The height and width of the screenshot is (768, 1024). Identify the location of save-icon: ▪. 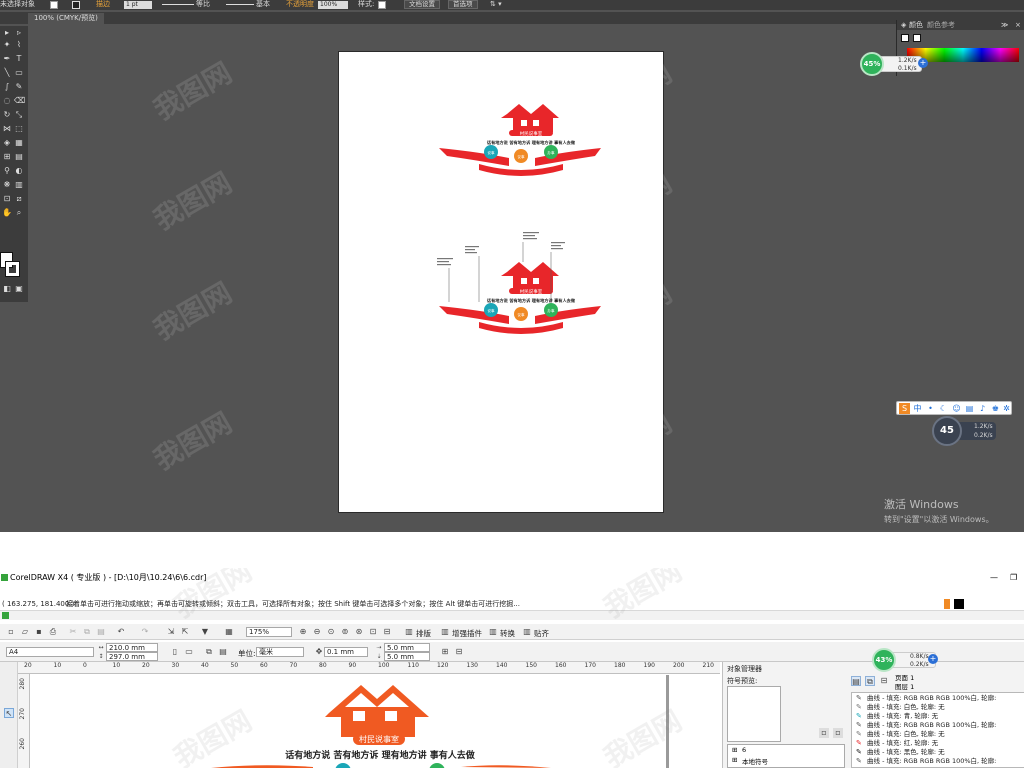
(39, 632).